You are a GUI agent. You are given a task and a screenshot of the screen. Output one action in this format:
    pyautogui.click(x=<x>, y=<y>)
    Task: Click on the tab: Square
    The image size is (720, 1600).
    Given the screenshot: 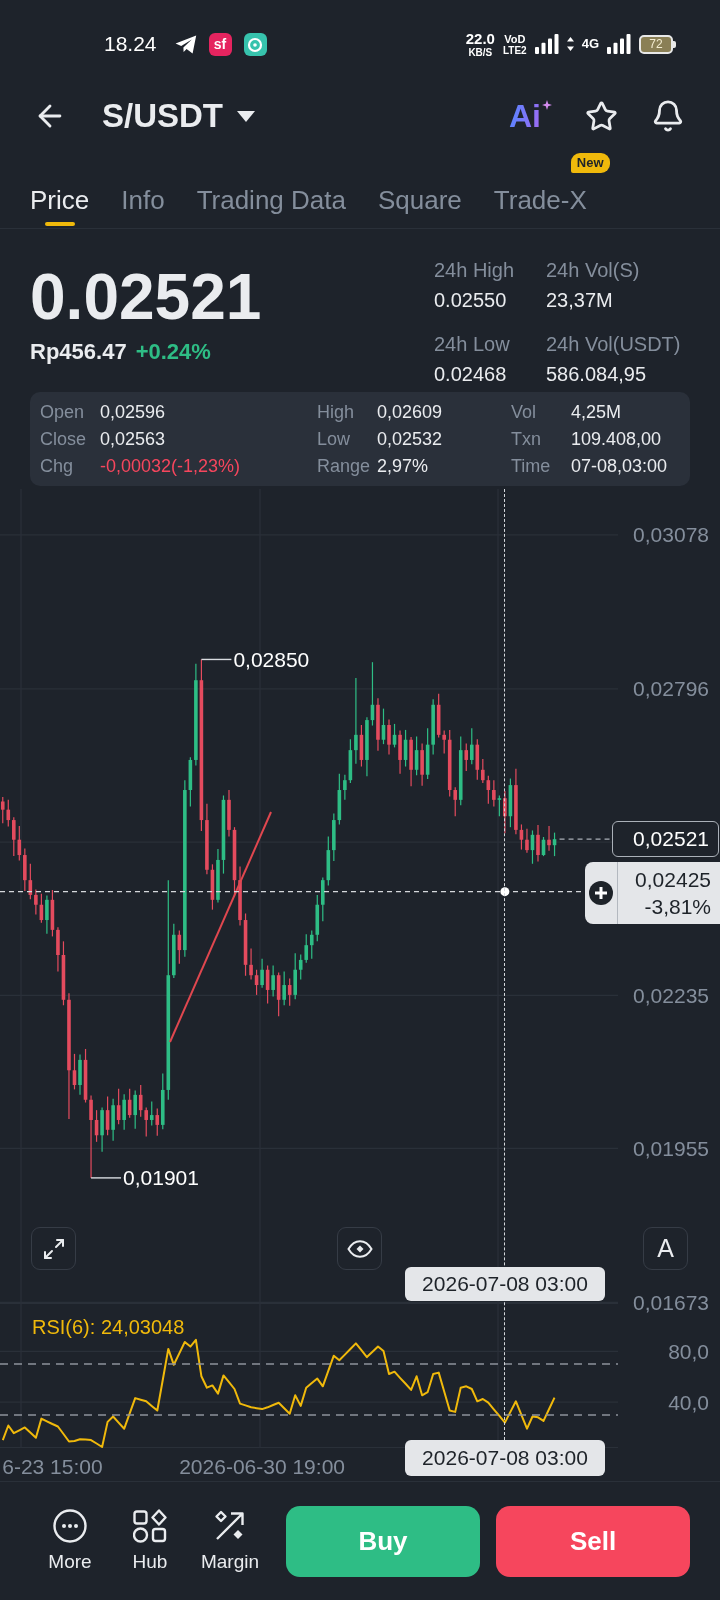 What is the action you would take?
    pyautogui.click(x=419, y=186)
    